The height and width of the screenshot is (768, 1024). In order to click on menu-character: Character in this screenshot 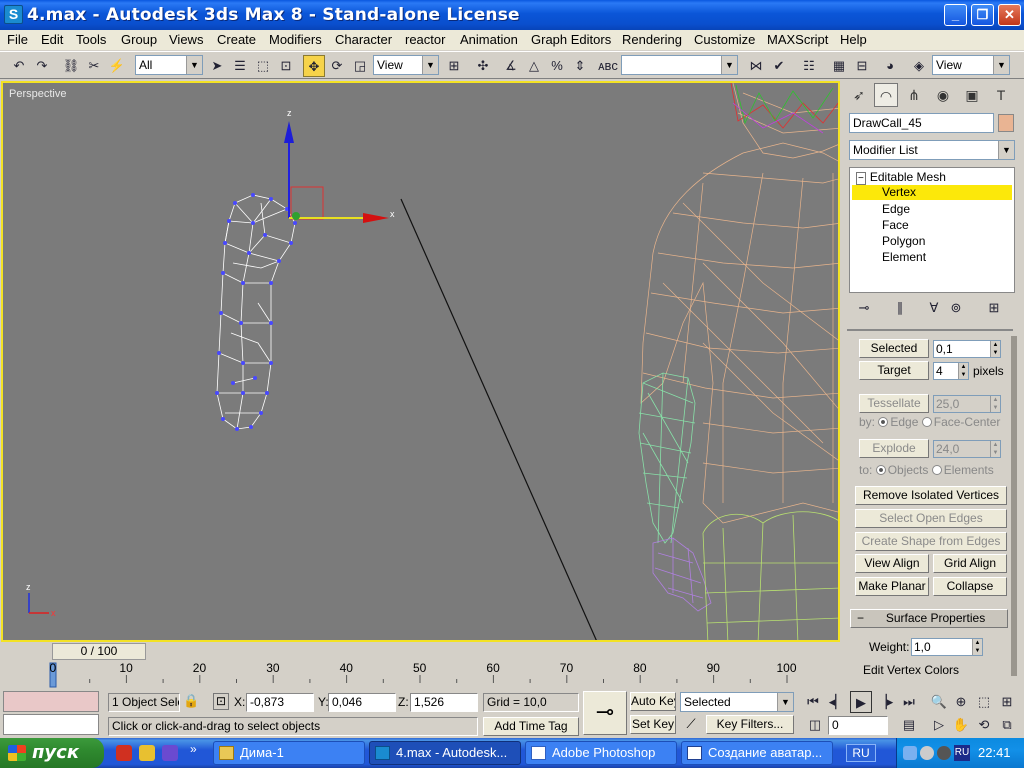, I will do `click(363, 39)`.